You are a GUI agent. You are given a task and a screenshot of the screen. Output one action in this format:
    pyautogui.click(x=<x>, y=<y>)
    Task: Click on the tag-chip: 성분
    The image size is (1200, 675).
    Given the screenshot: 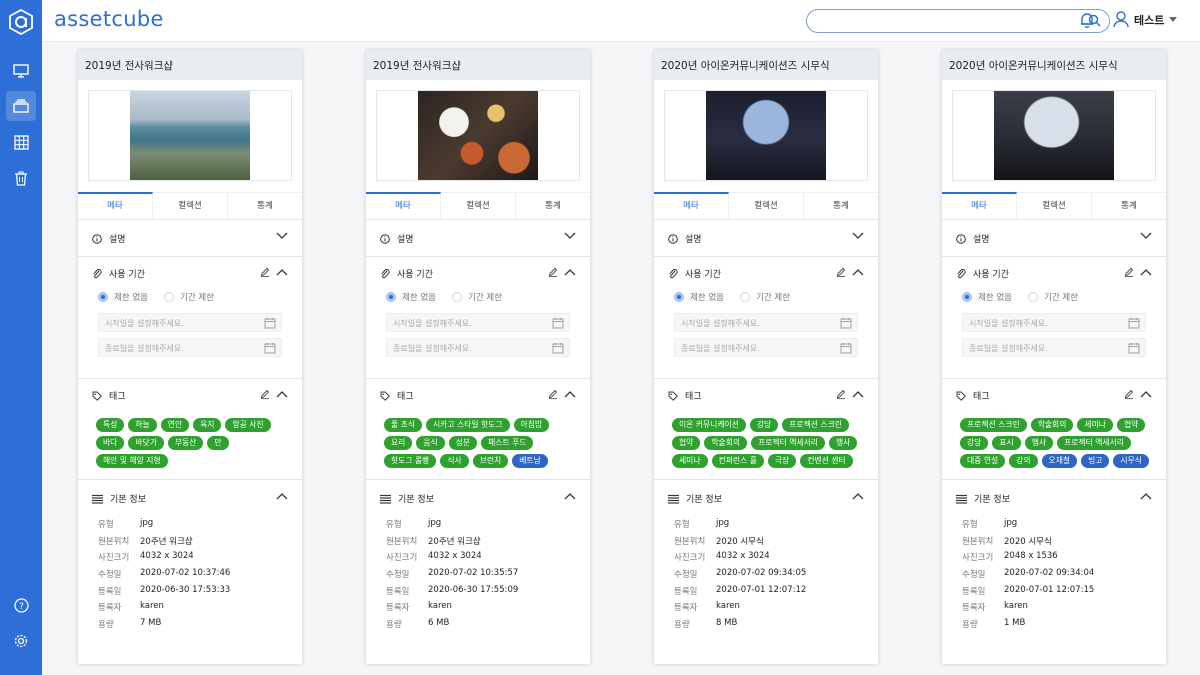 What is the action you would take?
    pyautogui.click(x=463, y=443)
    